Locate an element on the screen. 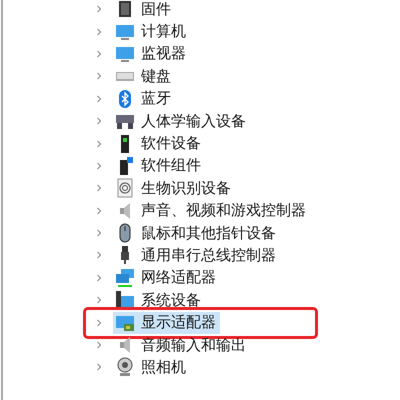  tree-item: 照相机 is located at coordinates (151, 367).